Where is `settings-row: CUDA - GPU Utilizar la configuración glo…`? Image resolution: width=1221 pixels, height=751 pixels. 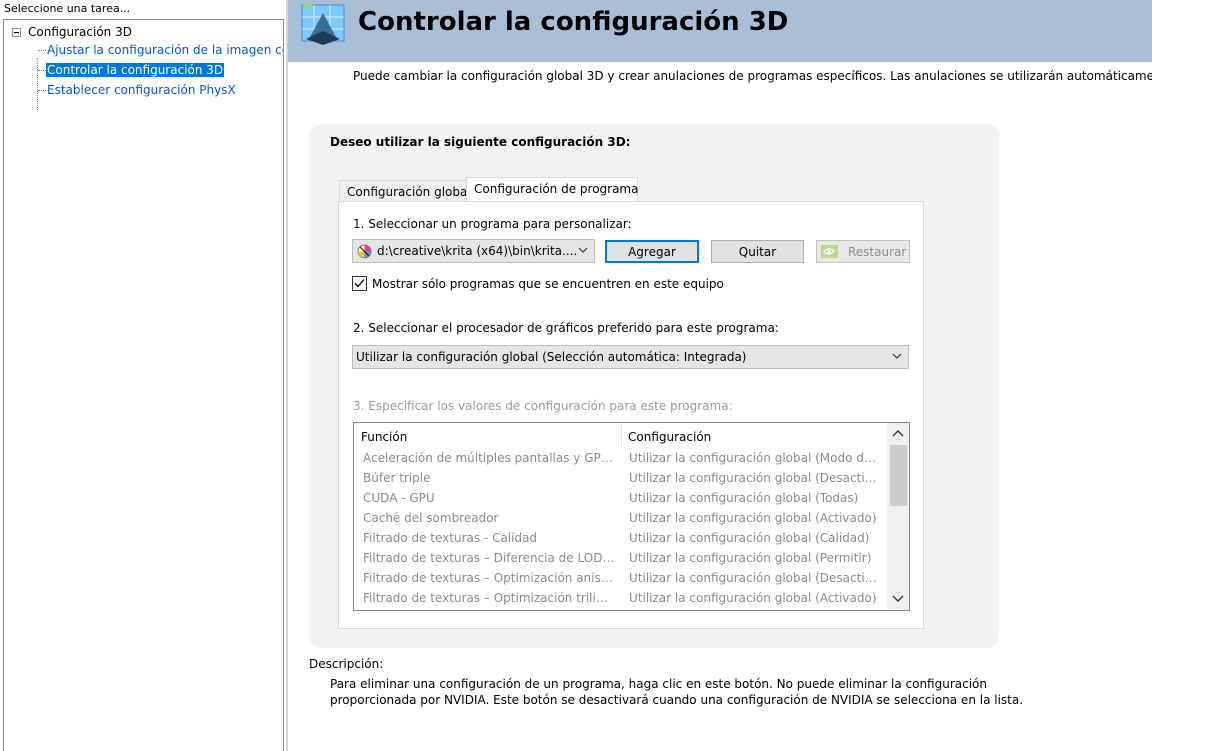
settings-row: CUDA - GPU Utilizar la configuración glo… is located at coordinates (620, 498).